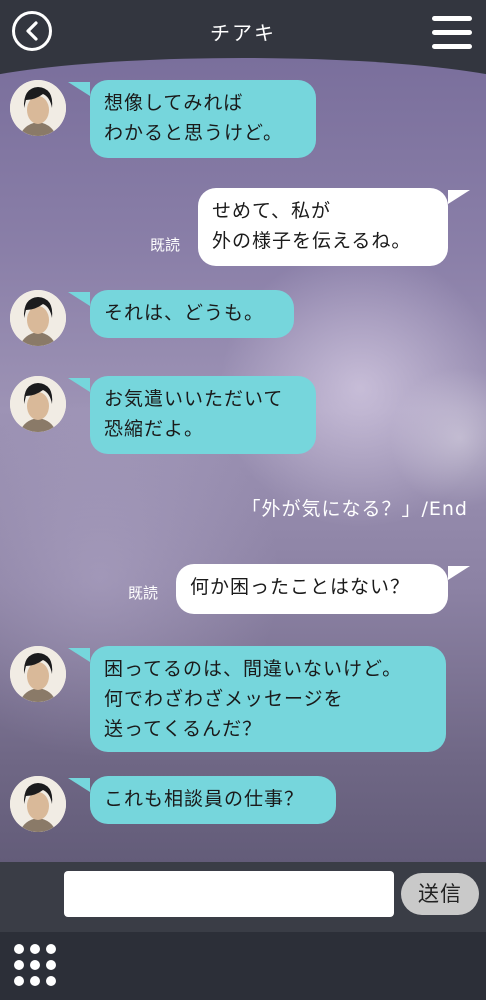  Describe the element at coordinates (440, 894) in the screenshot. I see `send-button: 送信` at that location.